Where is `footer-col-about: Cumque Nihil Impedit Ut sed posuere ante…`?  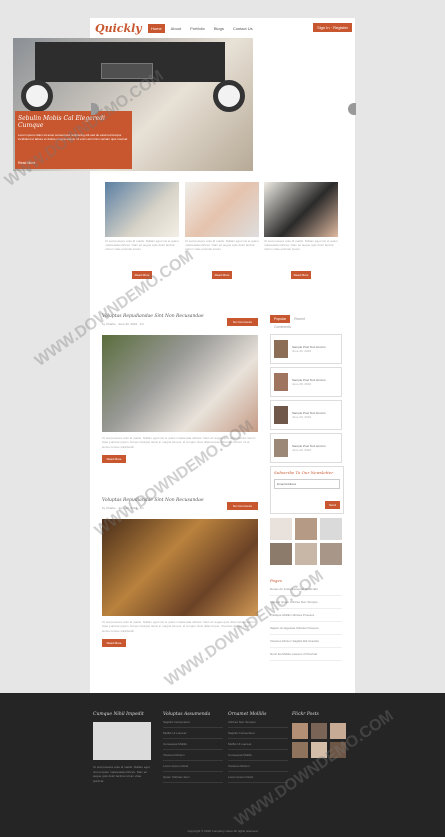
footer-col-about: Cumque Nihil Impedit Ut sed posuere ante… is located at coordinates (123, 747).